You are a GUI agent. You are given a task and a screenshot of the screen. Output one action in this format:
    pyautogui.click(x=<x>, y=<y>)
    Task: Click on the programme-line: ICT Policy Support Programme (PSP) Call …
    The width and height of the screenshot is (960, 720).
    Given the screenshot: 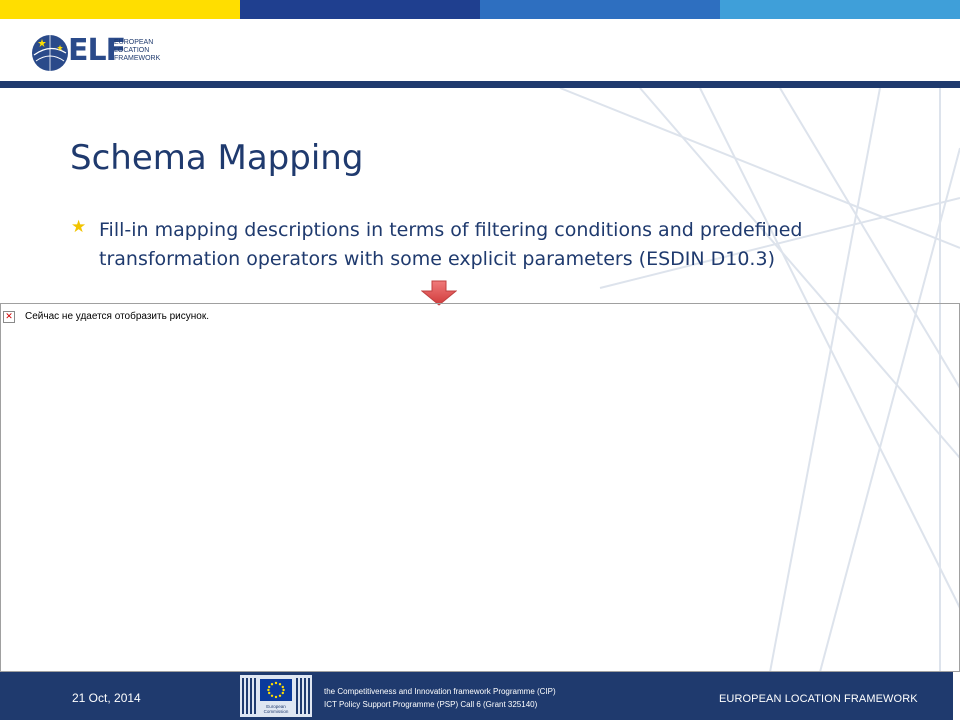 What is the action you would take?
    pyautogui.click(x=431, y=704)
    